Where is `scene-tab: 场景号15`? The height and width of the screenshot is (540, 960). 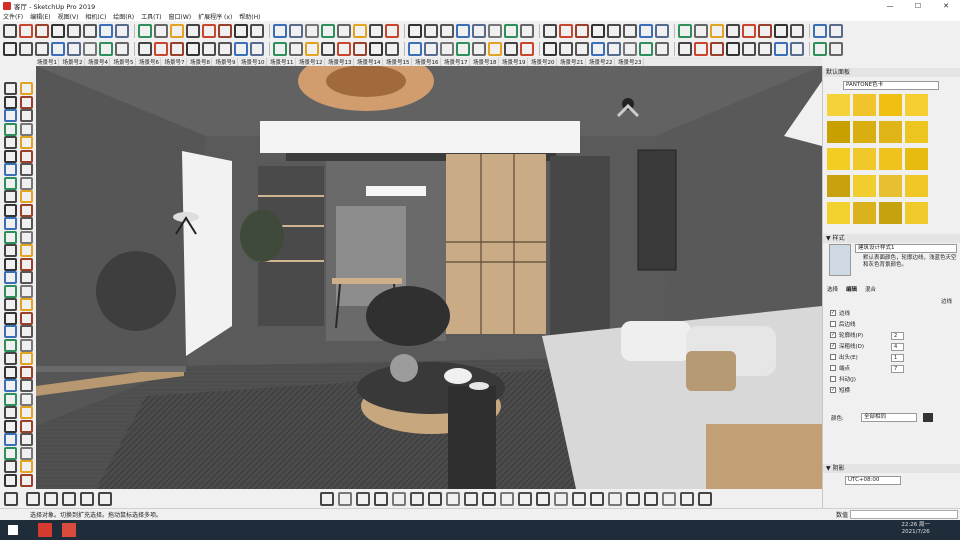
scene-tab: 场景号15 is located at coordinates (398, 61).